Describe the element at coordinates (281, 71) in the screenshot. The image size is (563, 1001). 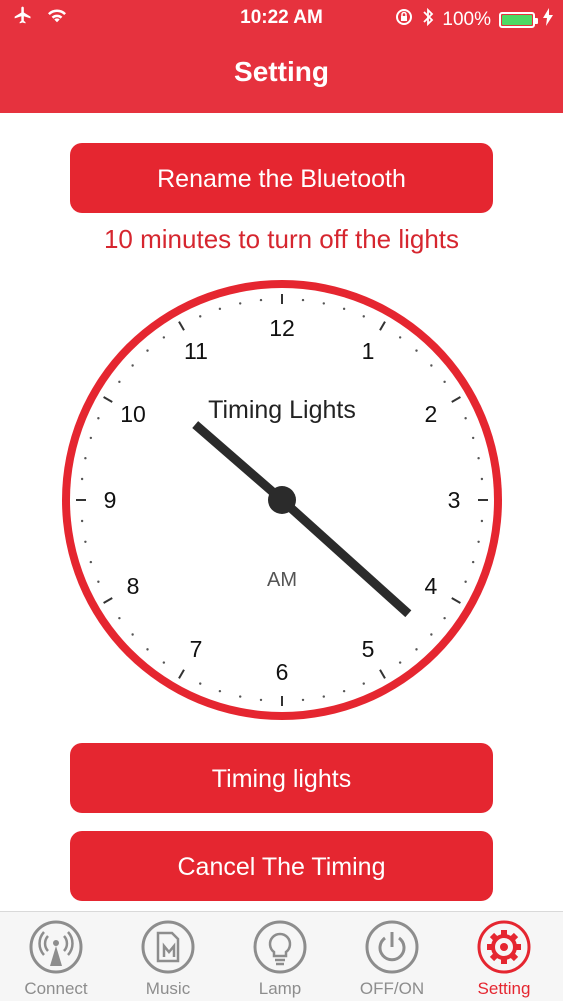
I see `page-title: Setting` at that location.